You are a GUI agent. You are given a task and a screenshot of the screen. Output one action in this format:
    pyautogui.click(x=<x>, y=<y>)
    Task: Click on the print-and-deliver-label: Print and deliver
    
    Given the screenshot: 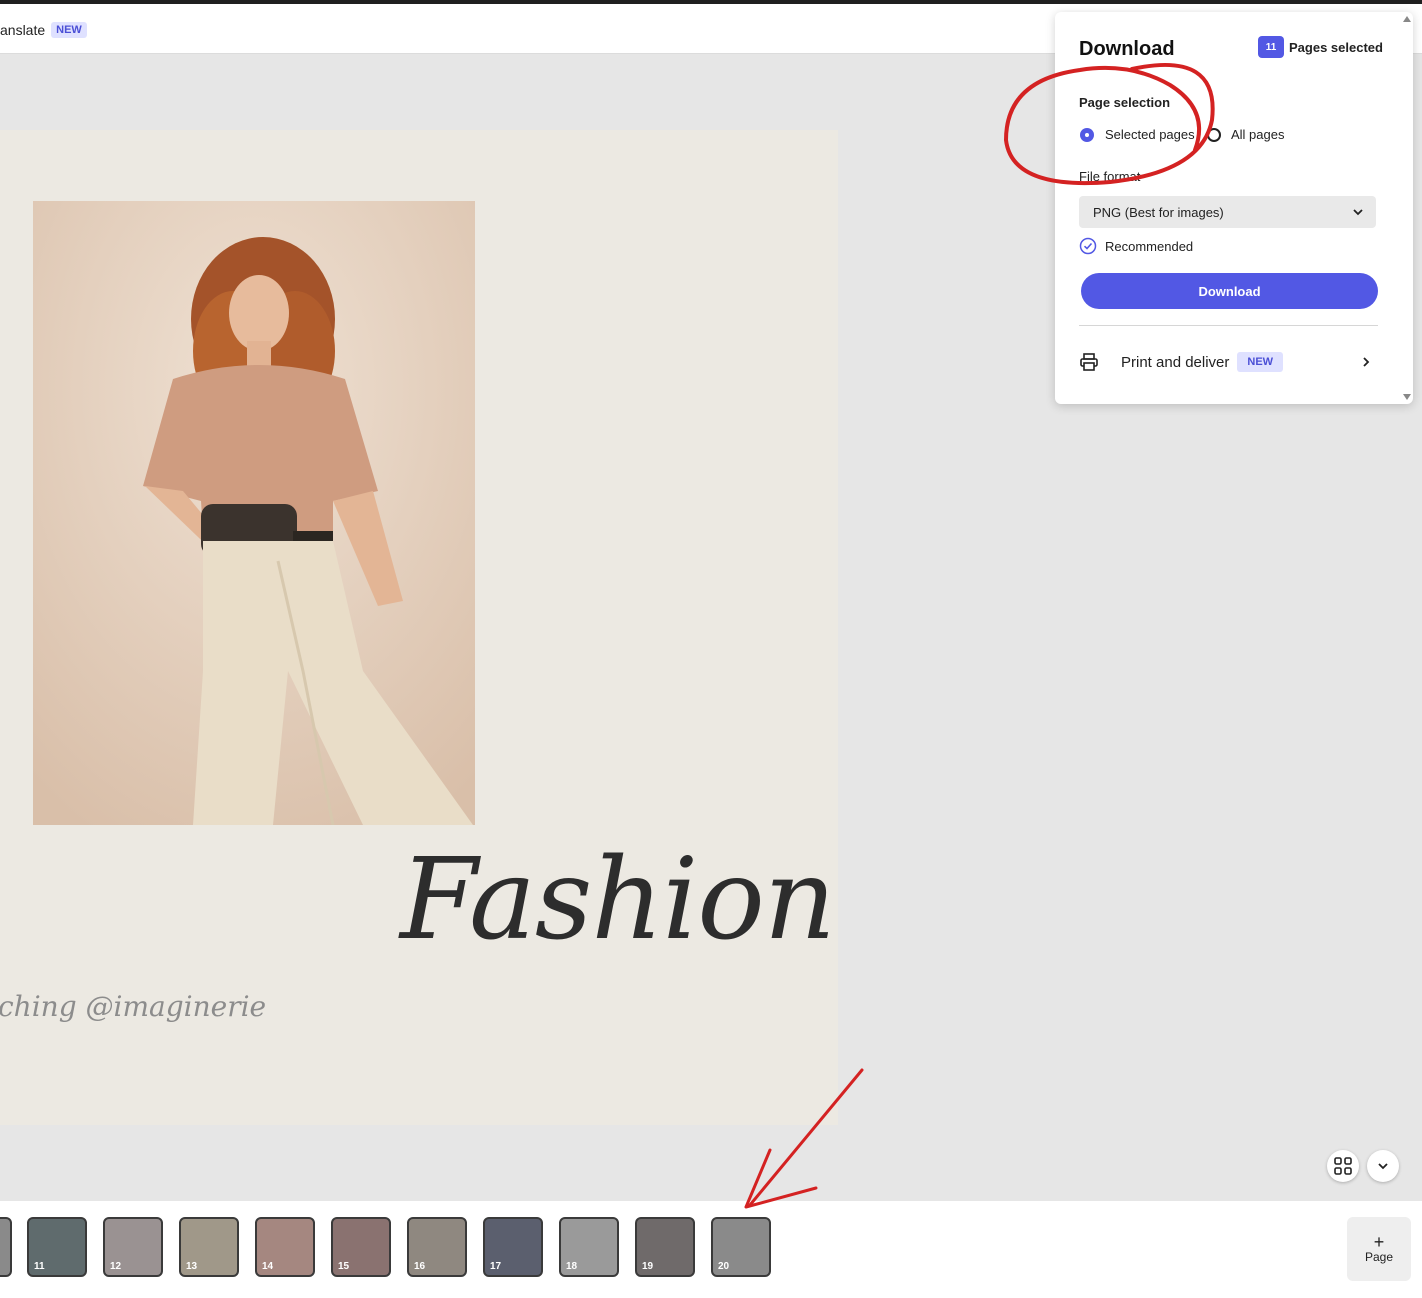 What is the action you would take?
    pyautogui.click(x=1175, y=362)
    